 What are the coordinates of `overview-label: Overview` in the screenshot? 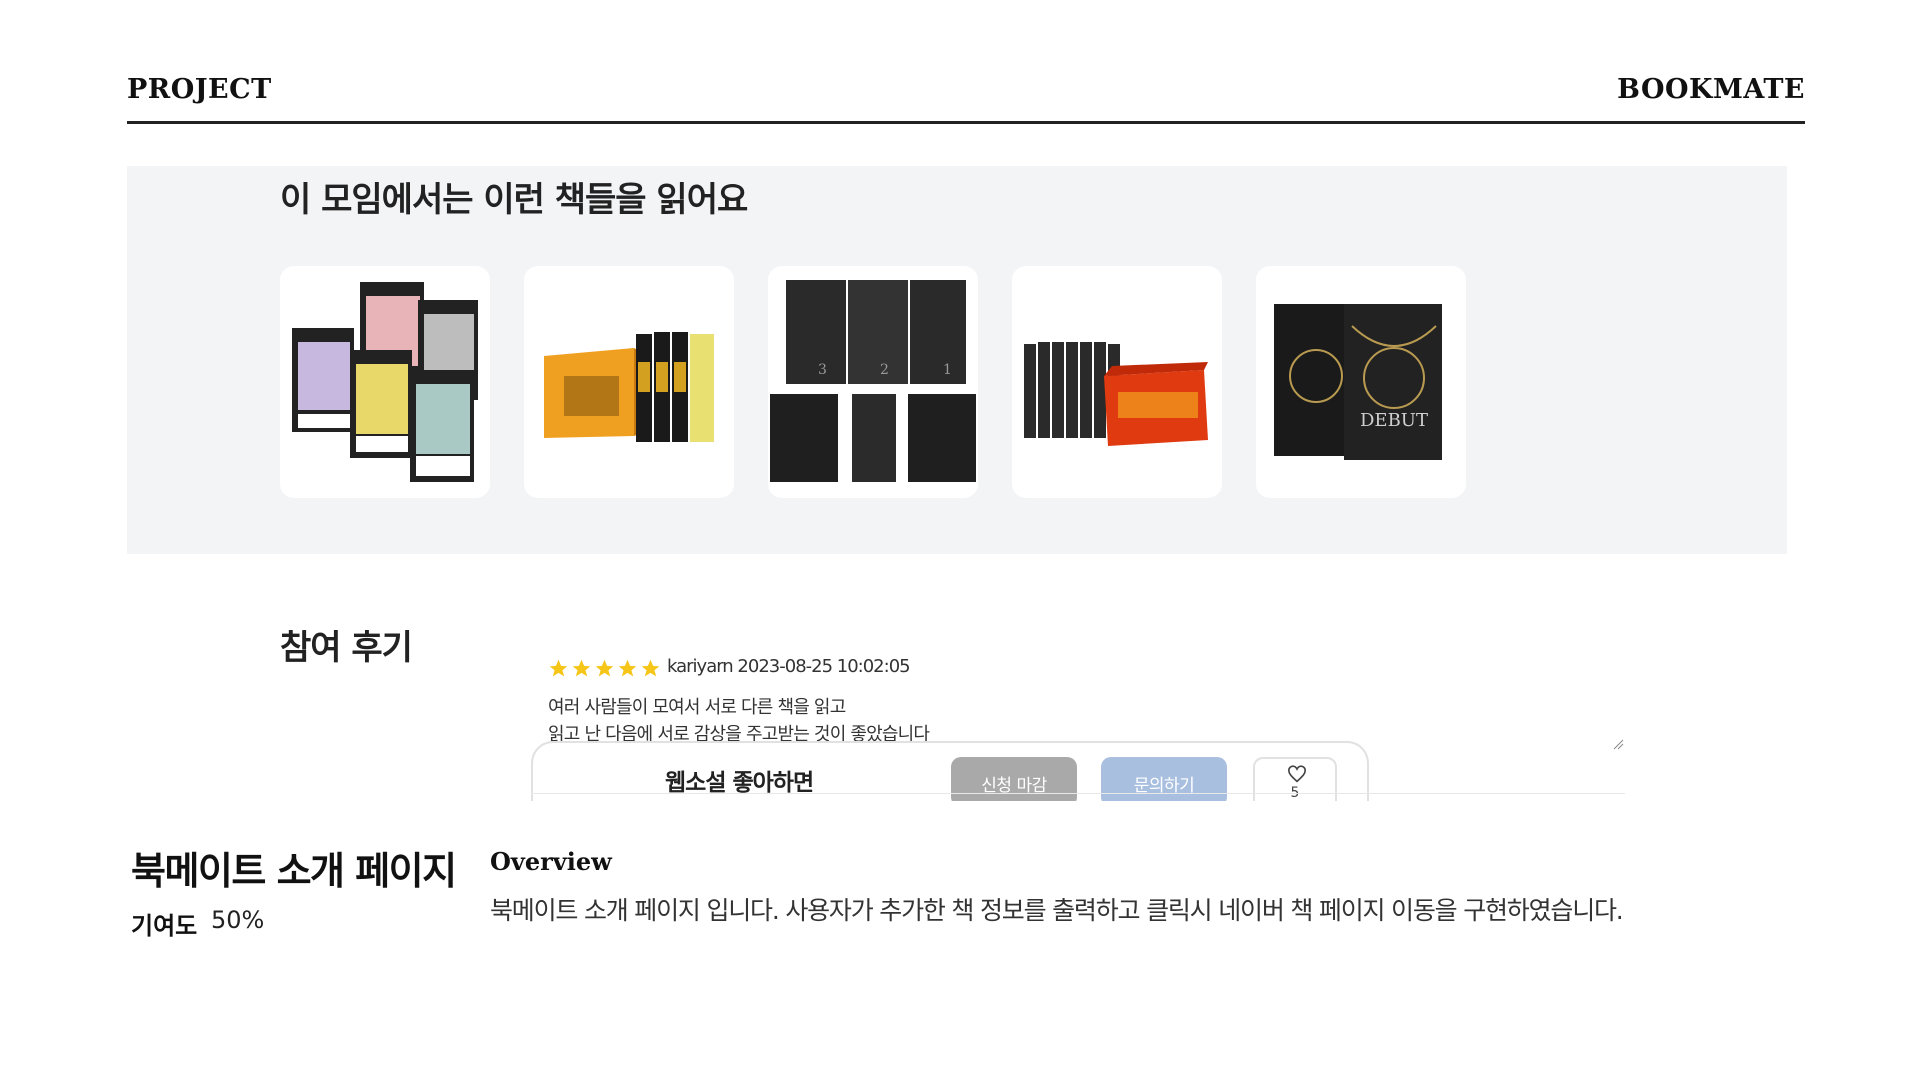 It's located at (551, 861).